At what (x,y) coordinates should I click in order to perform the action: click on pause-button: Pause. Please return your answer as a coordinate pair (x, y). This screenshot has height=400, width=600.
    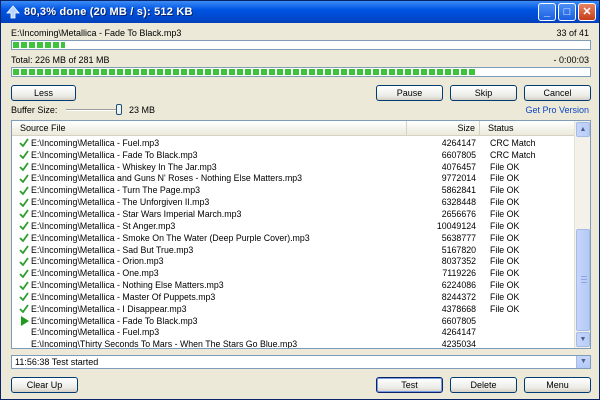
    Looking at the image, I should click on (409, 93).